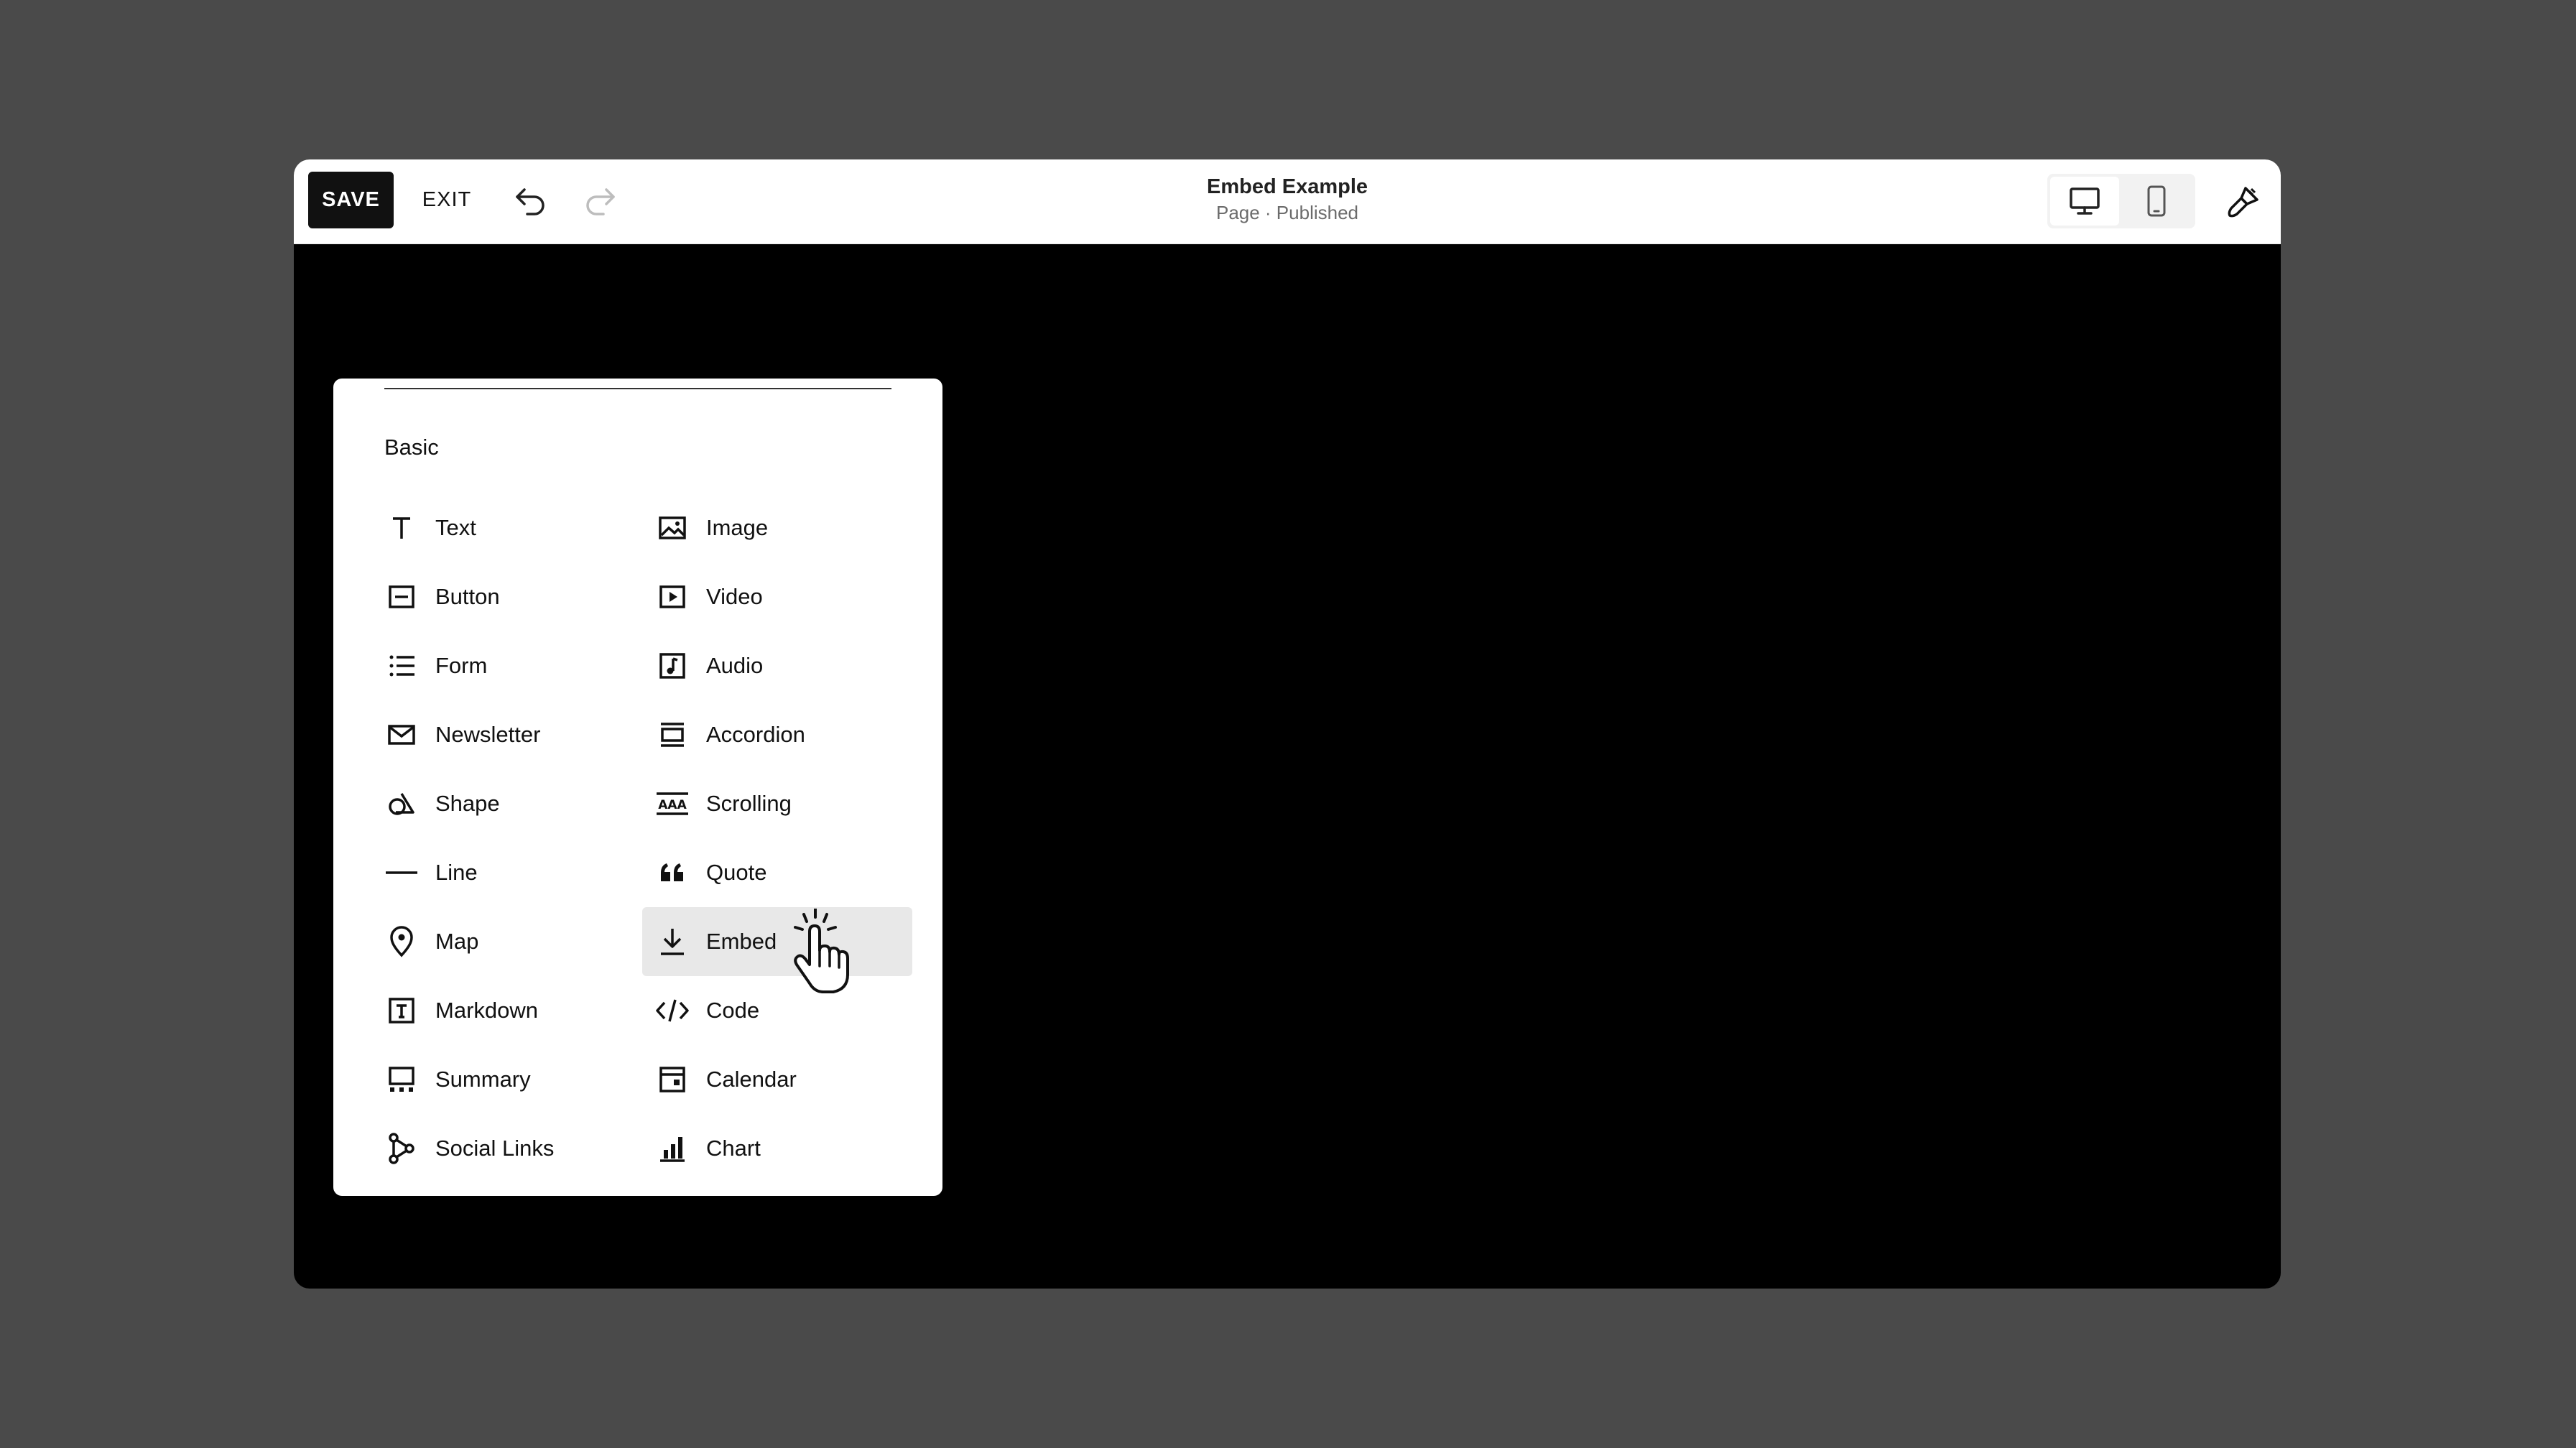 This screenshot has width=2576, height=1448. What do you see at coordinates (506, 872) in the screenshot?
I see `block-line: Line` at bounding box center [506, 872].